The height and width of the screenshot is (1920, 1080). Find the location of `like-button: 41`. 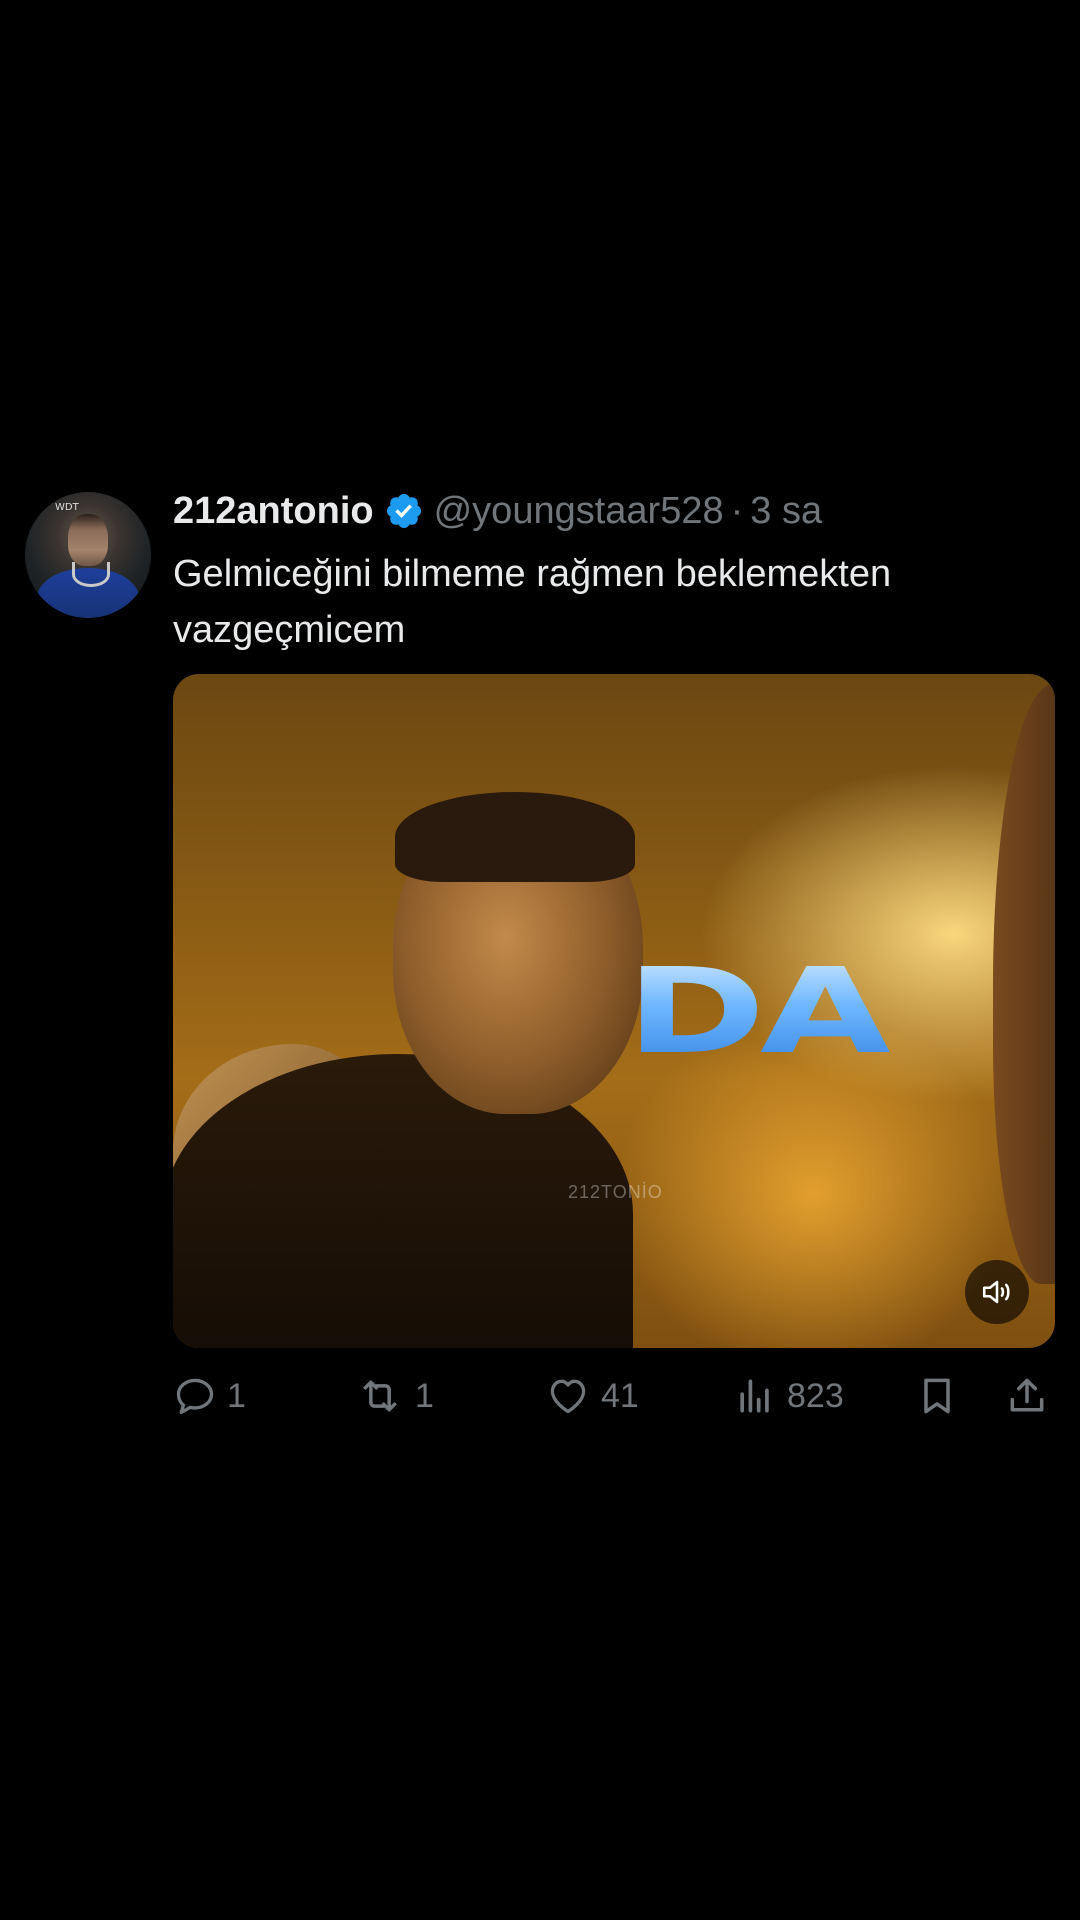

like-button: 41 is located at coordinates (592, 1396).